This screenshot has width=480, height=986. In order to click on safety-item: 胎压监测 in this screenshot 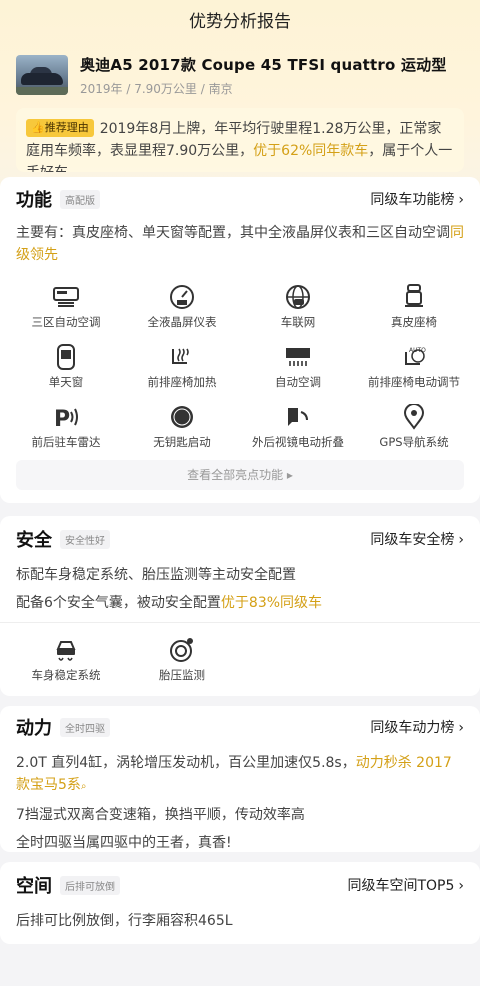, I will do `click(182, 661)`.